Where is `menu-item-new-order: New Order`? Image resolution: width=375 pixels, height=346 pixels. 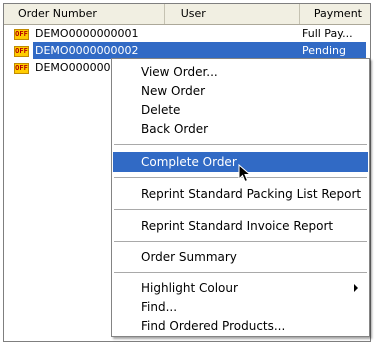
menu-item-new-order: New Order is located at coordinates (240, 91).